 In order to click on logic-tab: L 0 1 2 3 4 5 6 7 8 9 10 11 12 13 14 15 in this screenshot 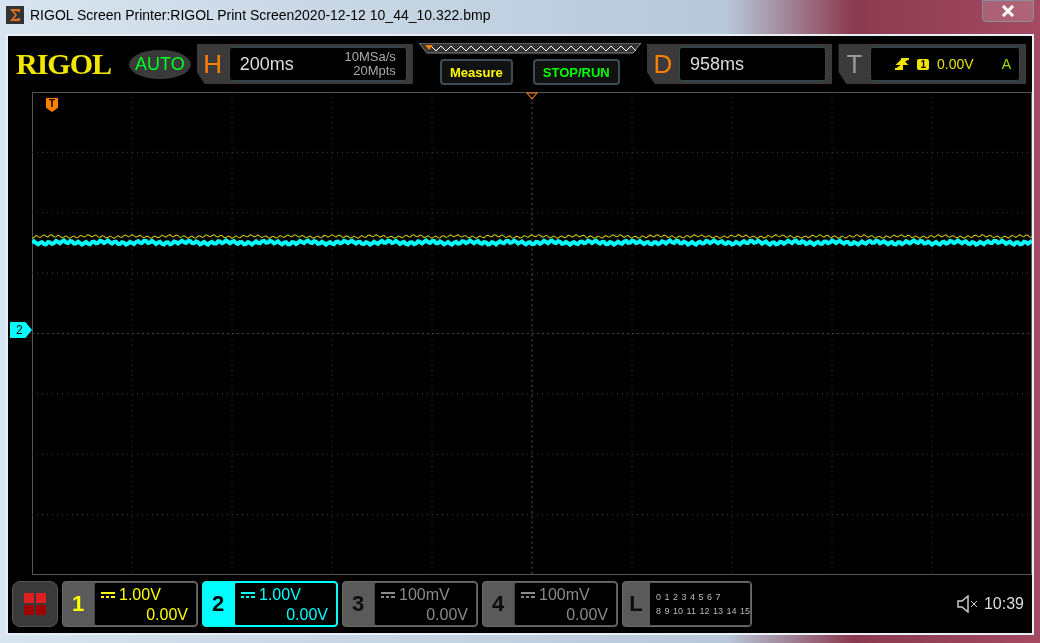, I will do `click(687, 604)`.